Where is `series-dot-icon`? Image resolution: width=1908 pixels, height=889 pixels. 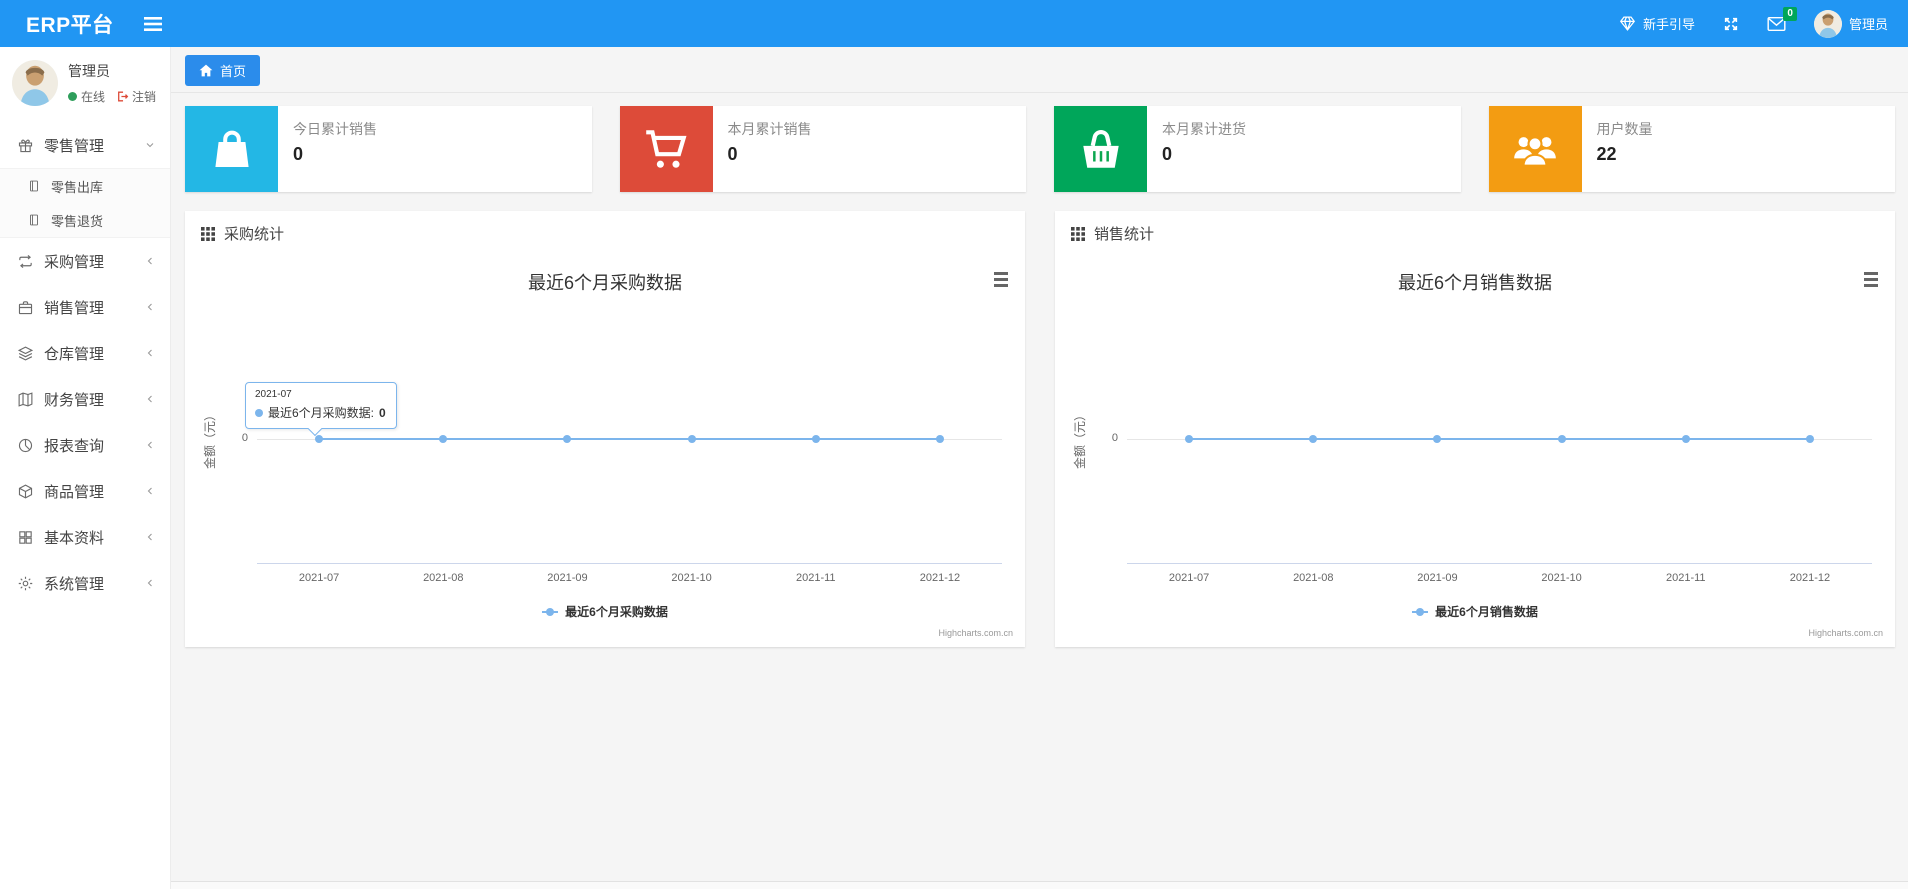 series-dot-icon is located at coordinates (259, 412).